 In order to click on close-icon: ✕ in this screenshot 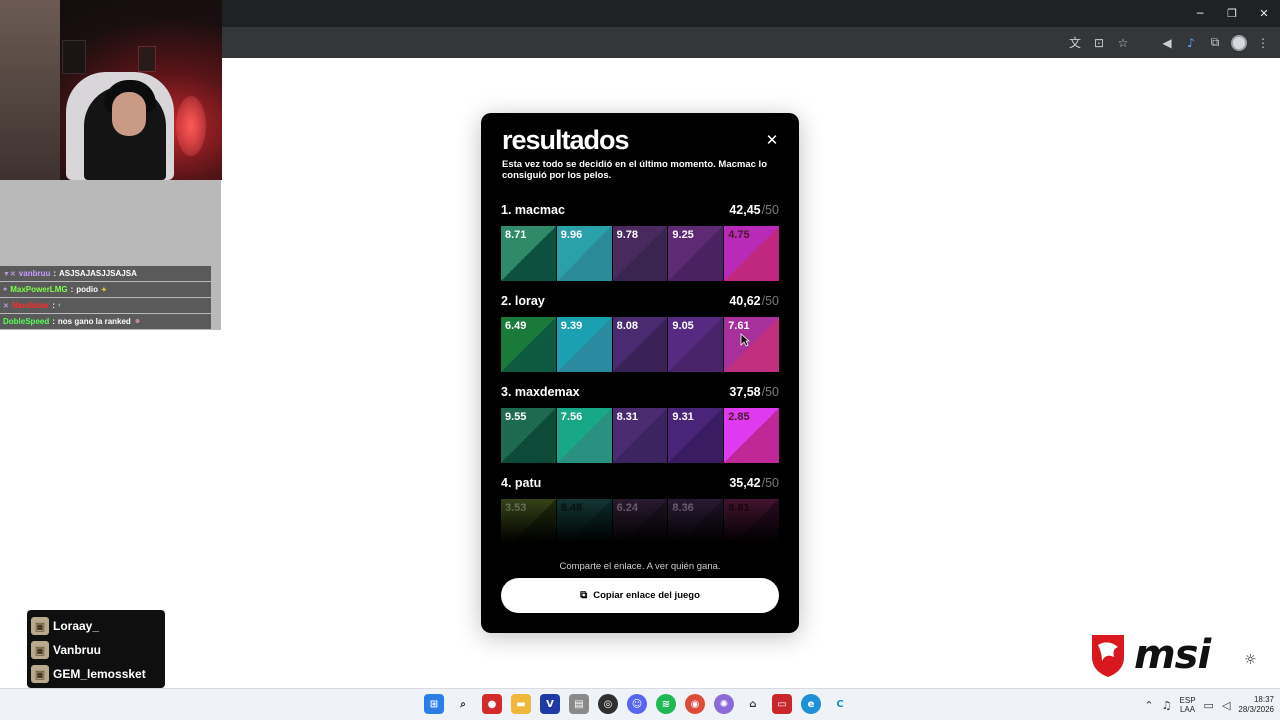, I will do `click(772, 140)`.